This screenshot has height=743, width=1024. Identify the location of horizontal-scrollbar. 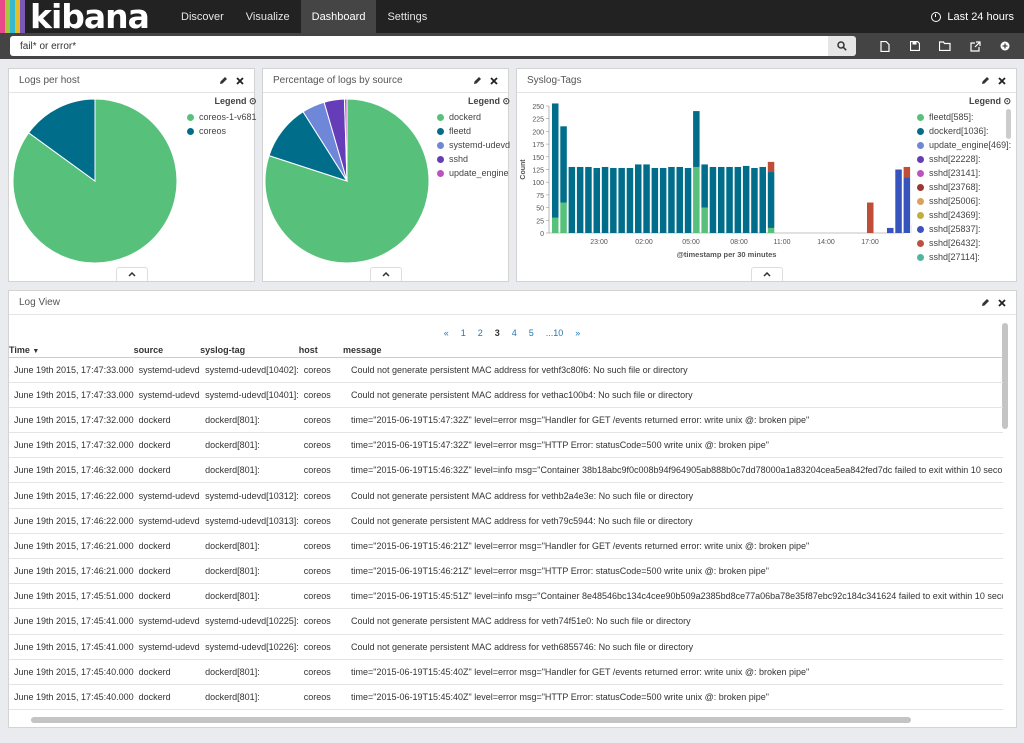
(471, 720).